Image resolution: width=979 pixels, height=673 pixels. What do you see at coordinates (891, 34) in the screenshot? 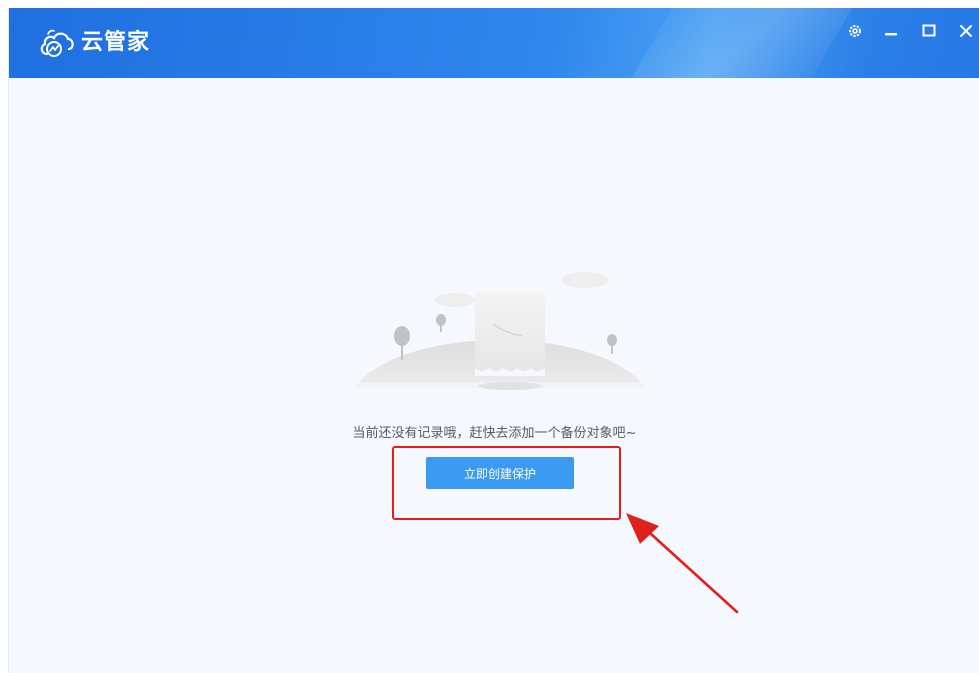
I see `minimize-icon` at bounding box center [891, 34].